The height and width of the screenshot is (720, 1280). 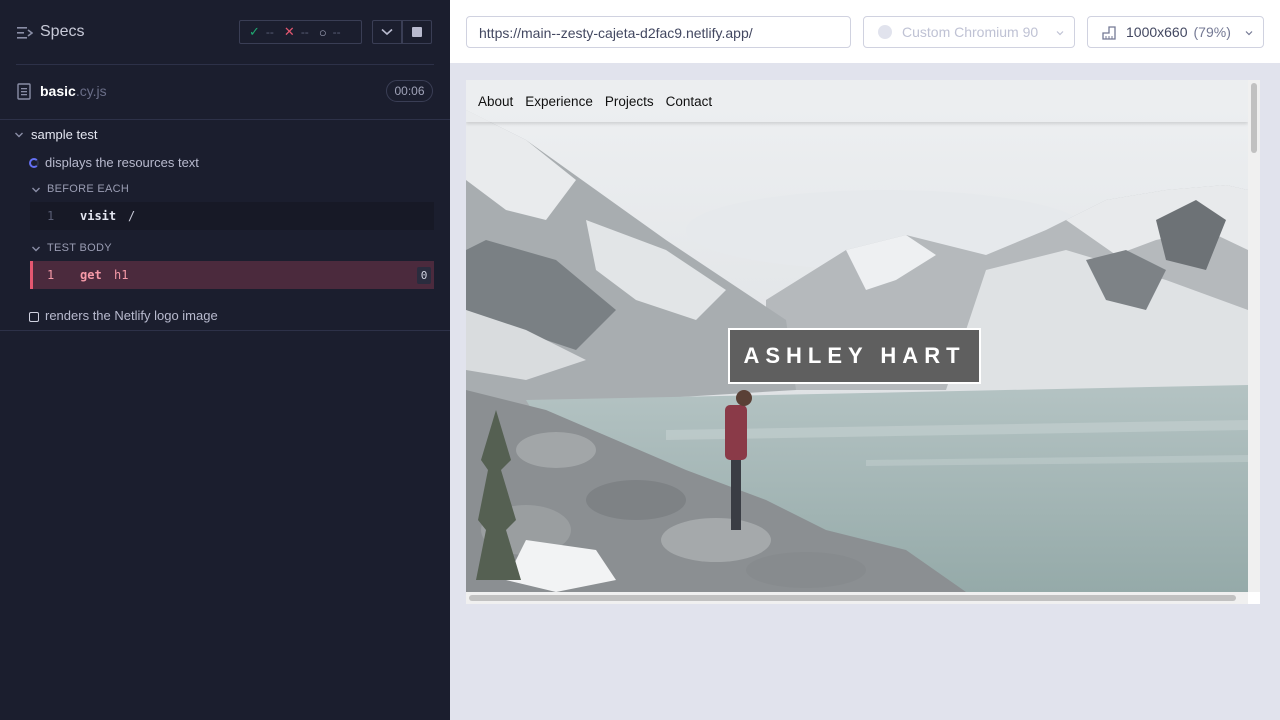 I want to click on browser-icon, so click(x=885, y=32).